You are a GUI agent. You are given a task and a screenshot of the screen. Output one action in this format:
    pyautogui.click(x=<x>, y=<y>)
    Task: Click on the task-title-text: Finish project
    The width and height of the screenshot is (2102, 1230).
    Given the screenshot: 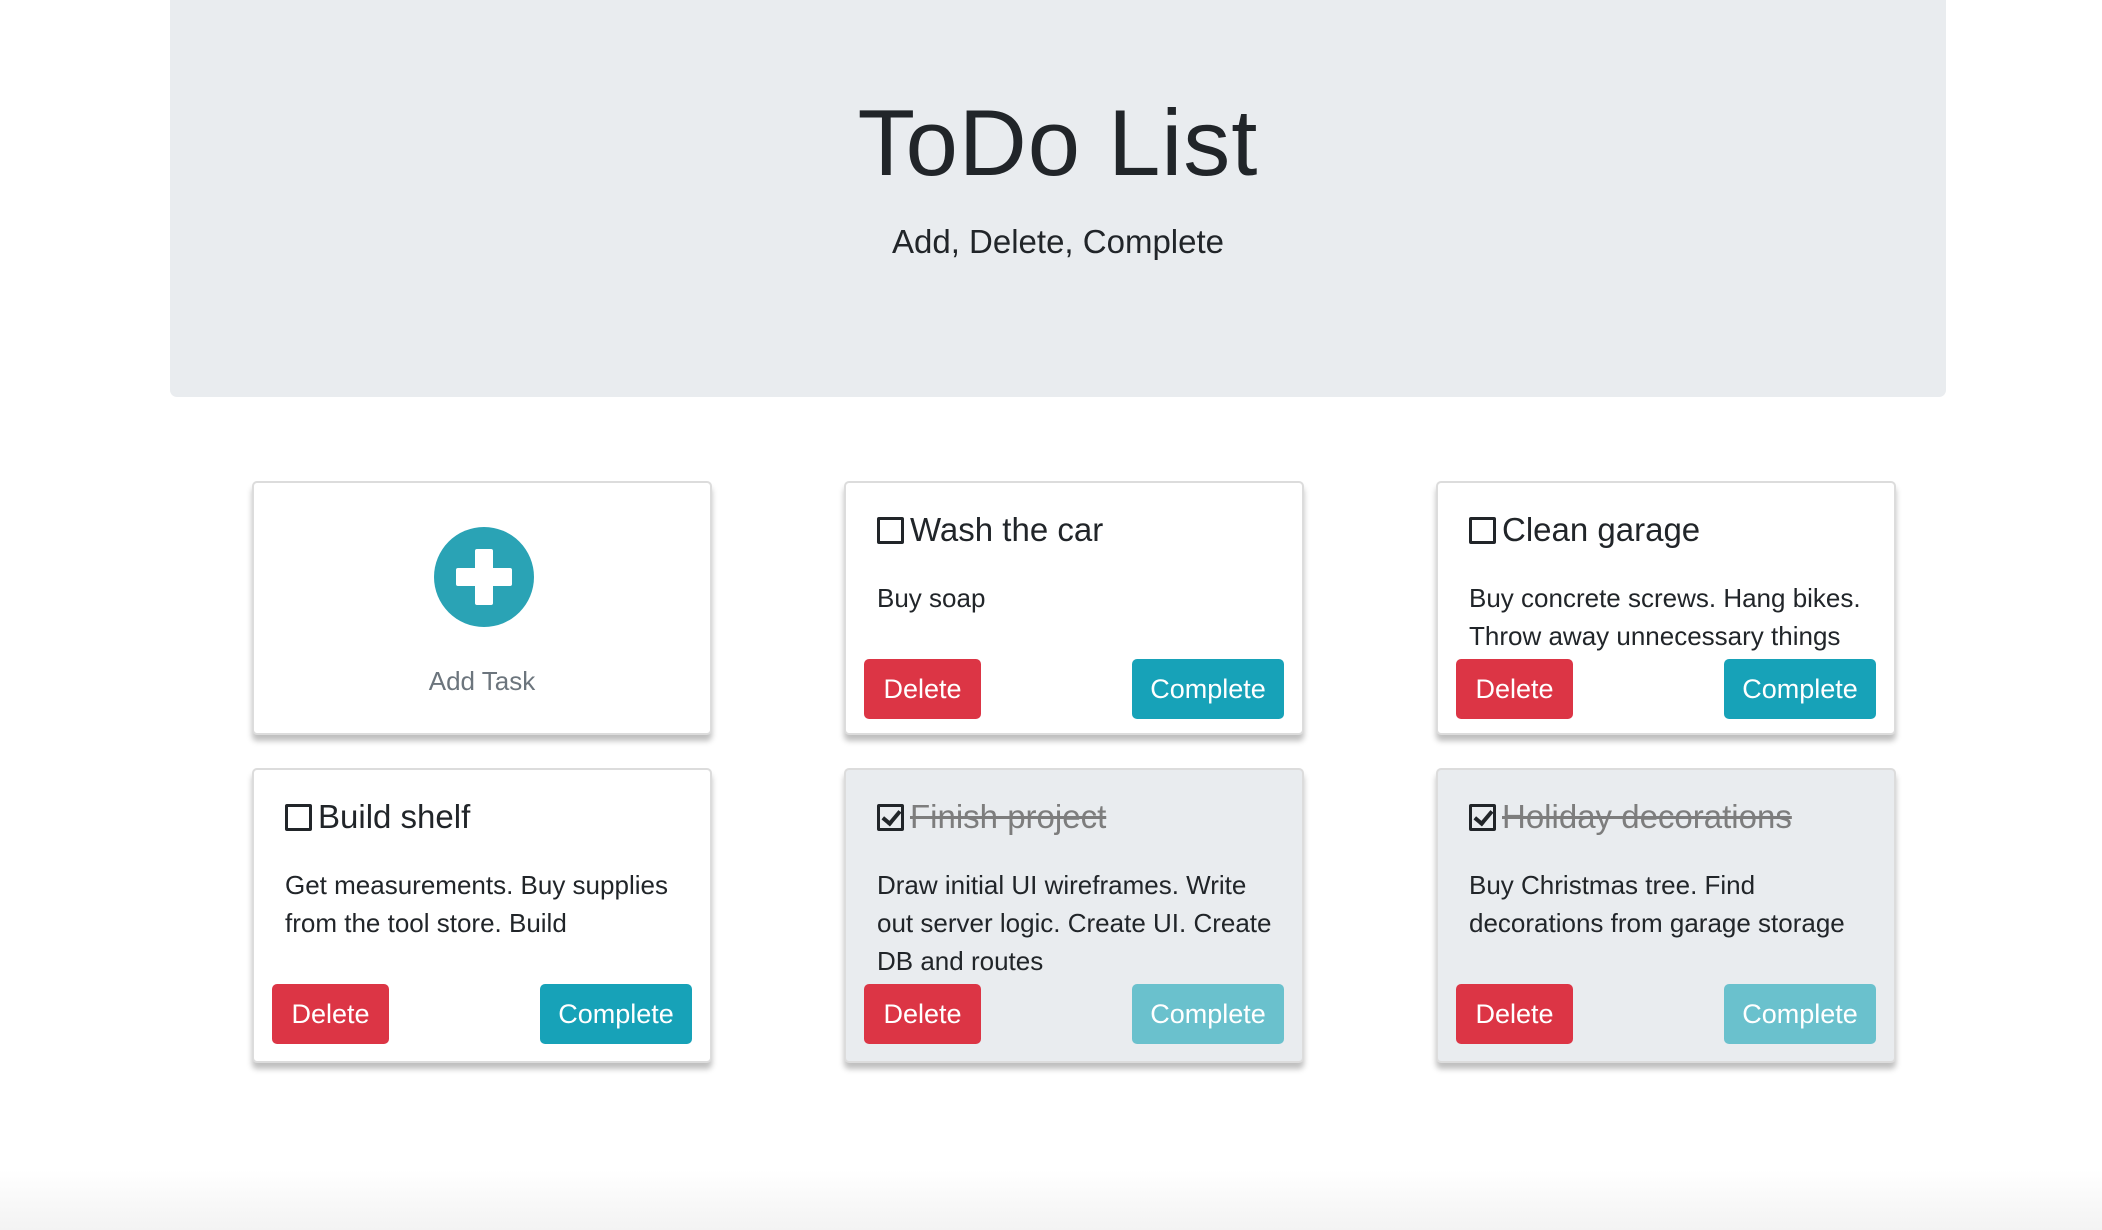 What is the action you would take?
    pyautogui.click(x=1008, y=816)
    